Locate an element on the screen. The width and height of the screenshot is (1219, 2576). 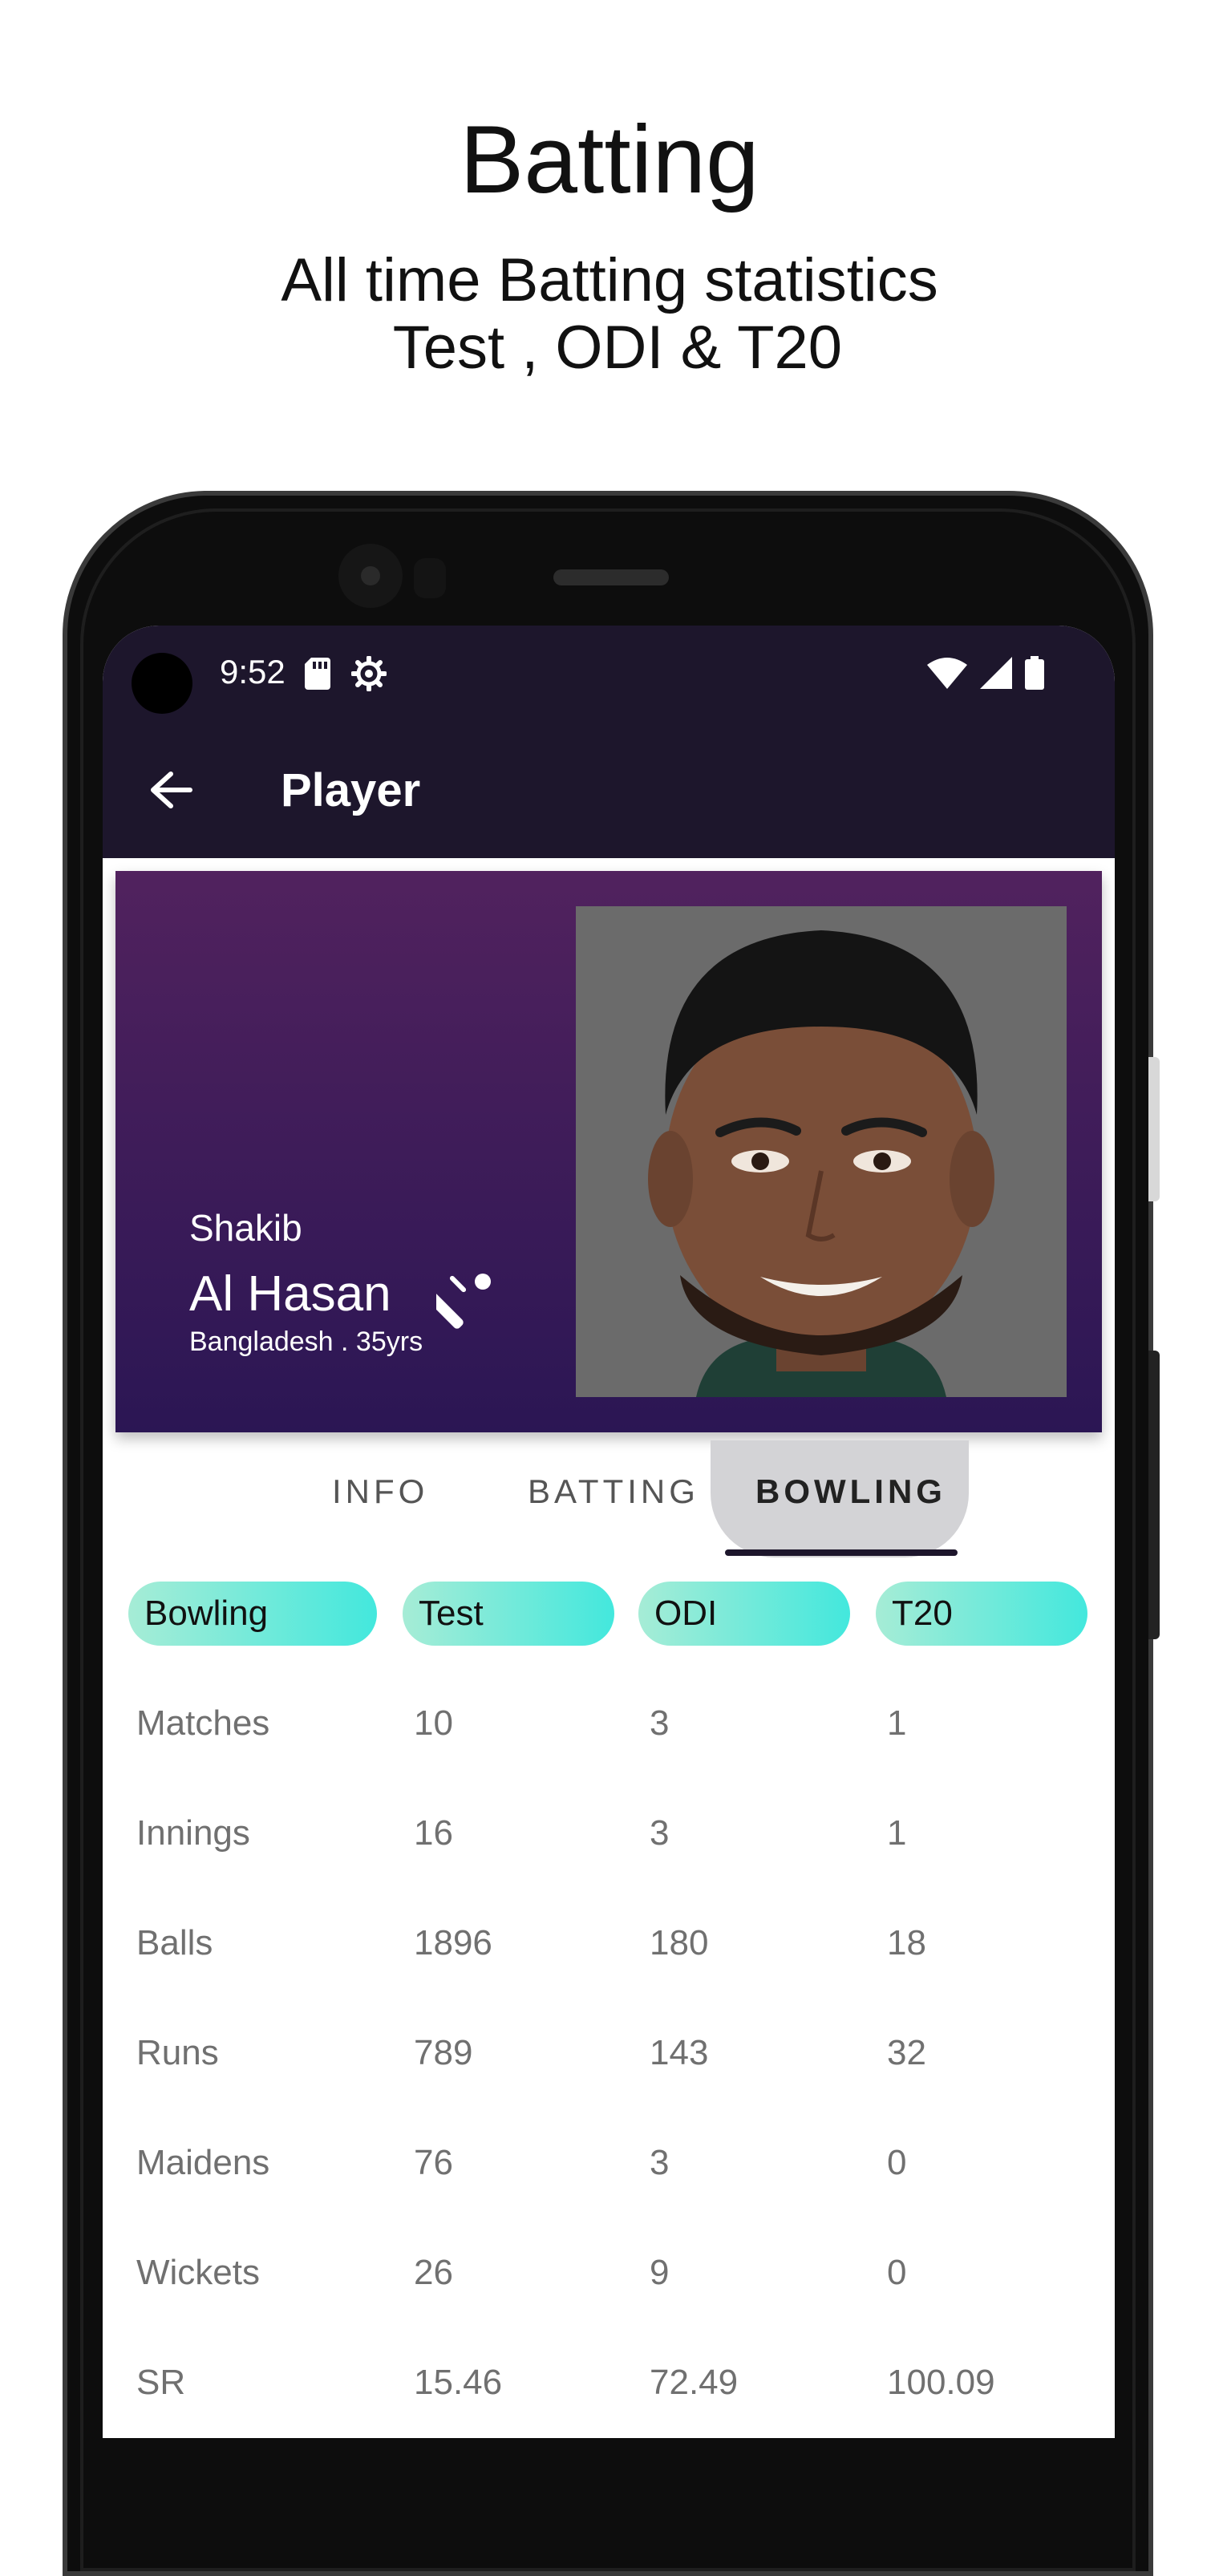
earpiece-speaker is located at coordinates (611, 577).